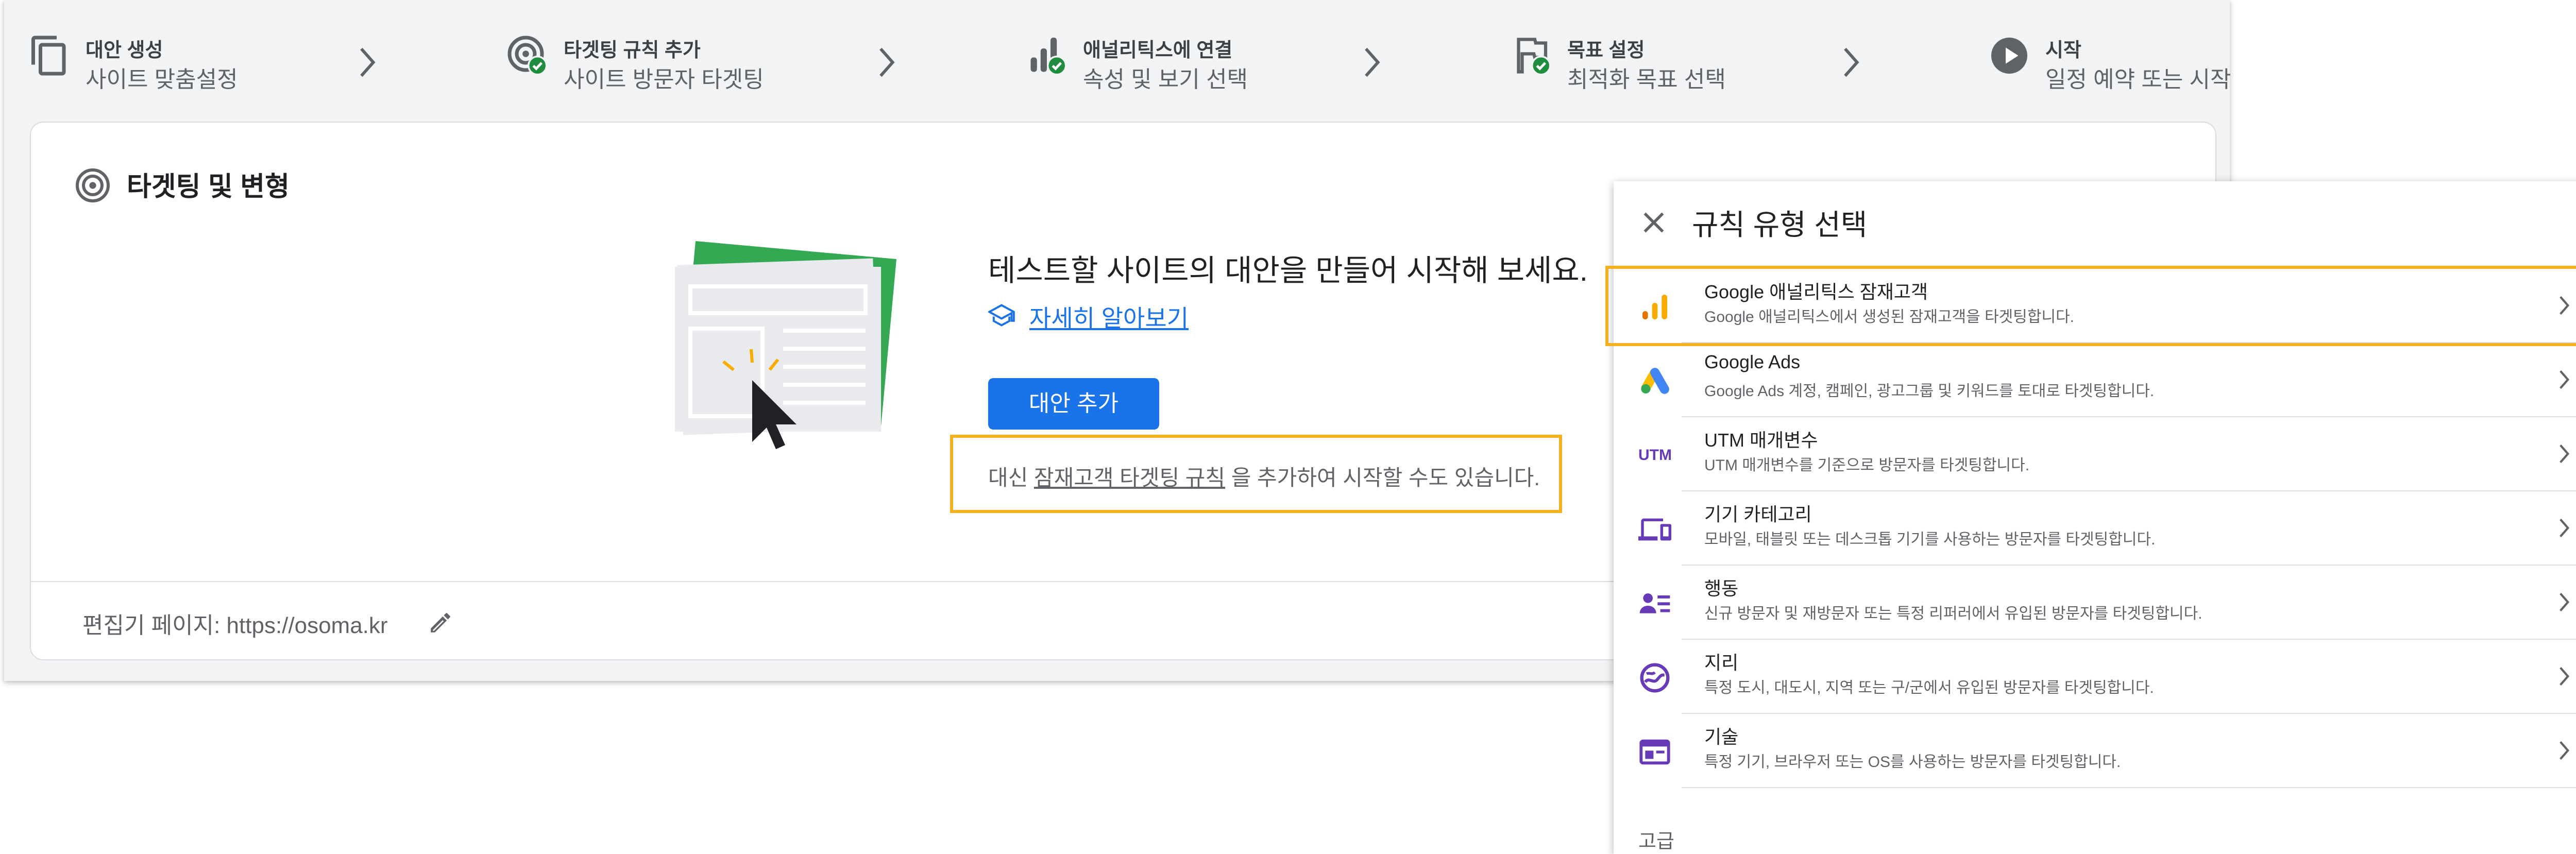 The width and height of the screenshot is (2576, 854). Describe the element at coordinates (1758, 514) in the screenshot. I see `rule-title: 기기 카테고리` at that location.